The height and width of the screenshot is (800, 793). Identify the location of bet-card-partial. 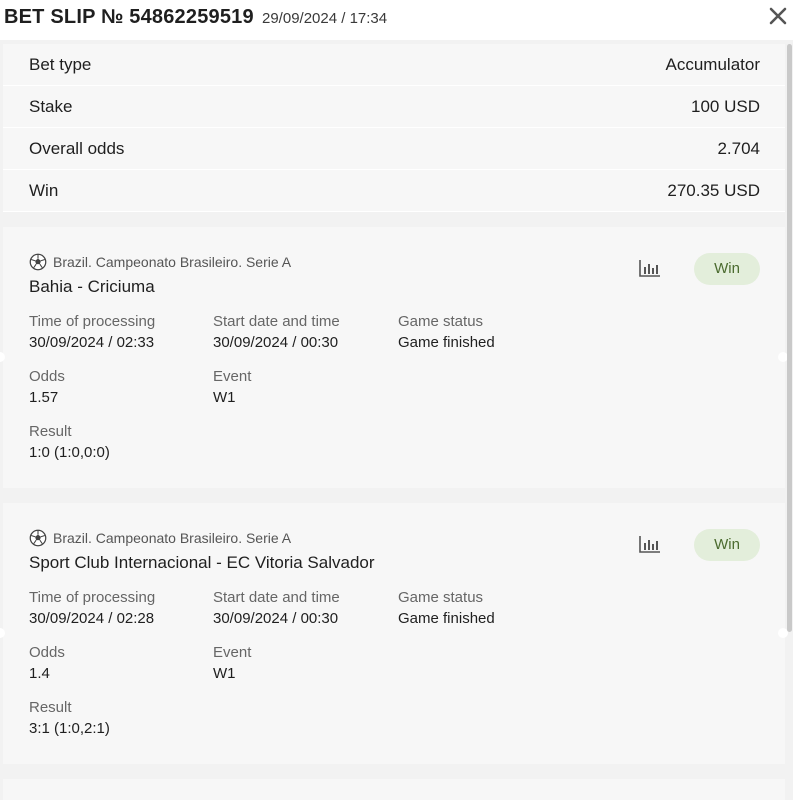
(394, 789).